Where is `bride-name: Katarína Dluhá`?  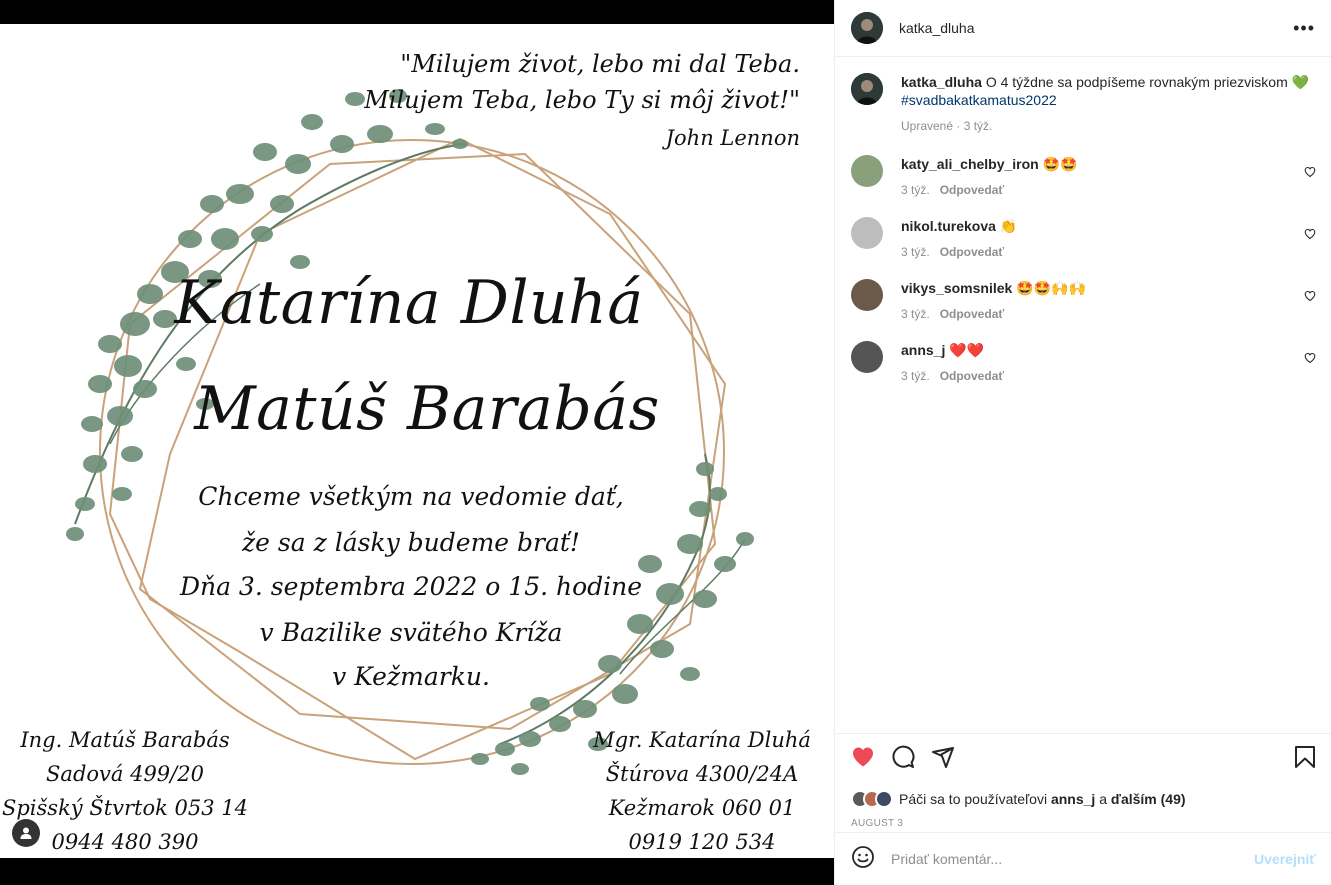
bride-name: Katarína Dluhá is located at coordinates (409, 303).